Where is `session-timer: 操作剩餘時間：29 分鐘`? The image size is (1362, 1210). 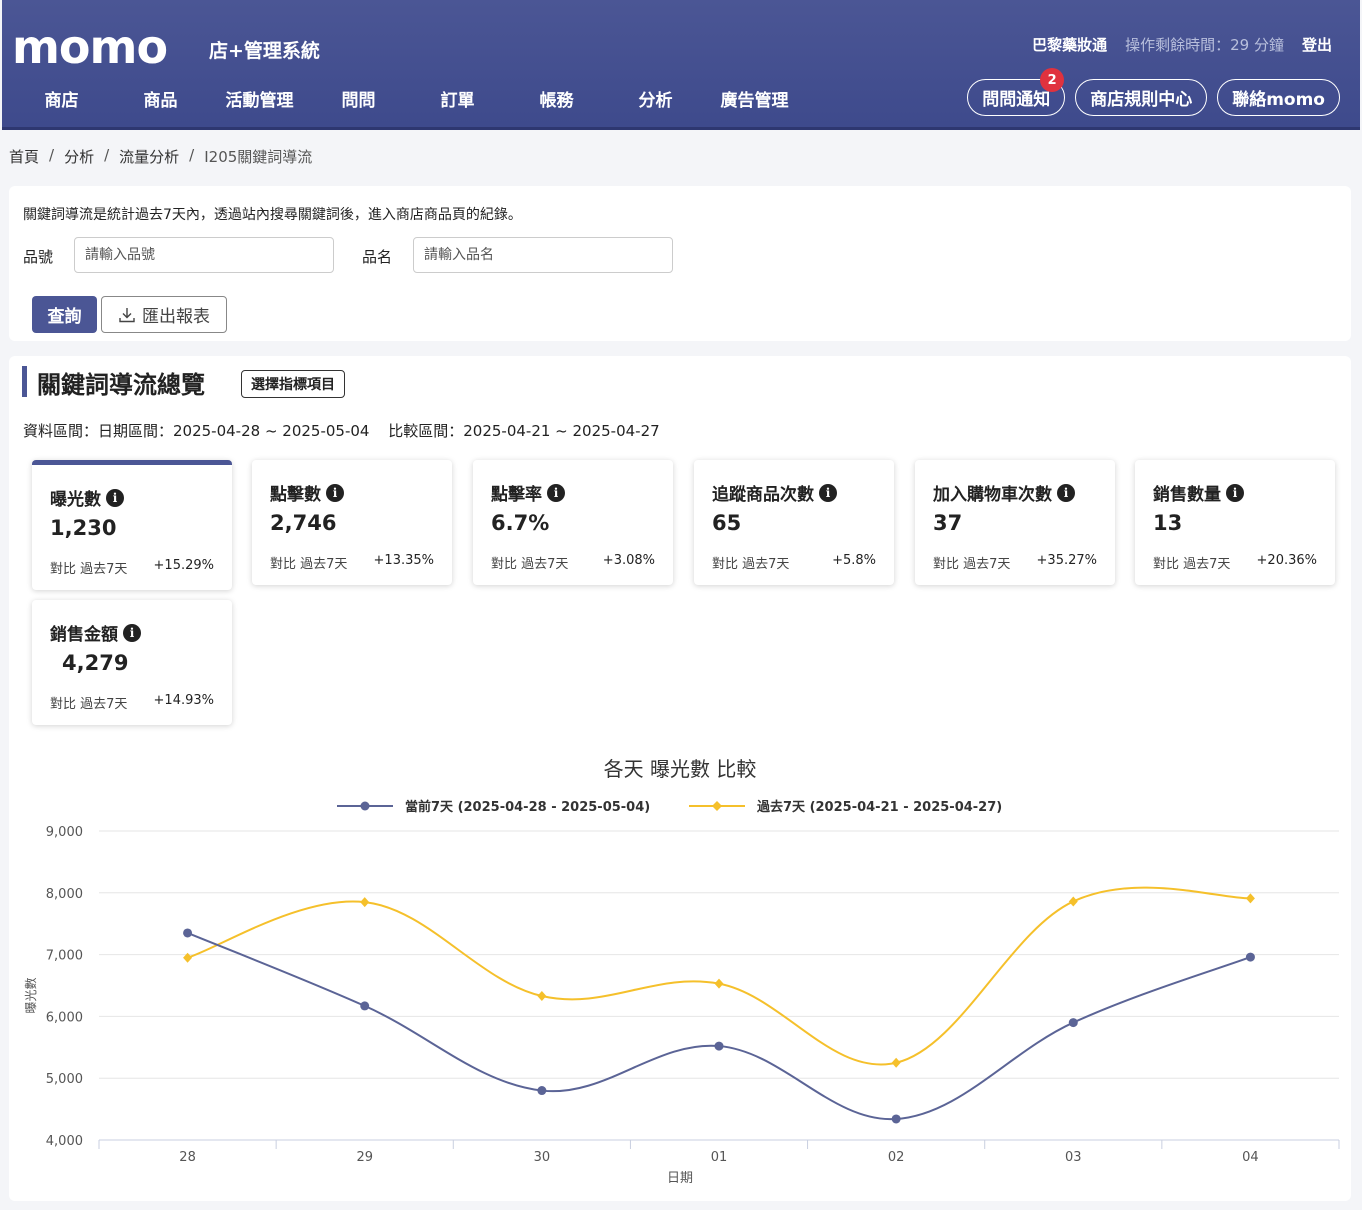 session-timer: 操作剩餘時間：29 分鐘 is located at coordinates (1204, 45).